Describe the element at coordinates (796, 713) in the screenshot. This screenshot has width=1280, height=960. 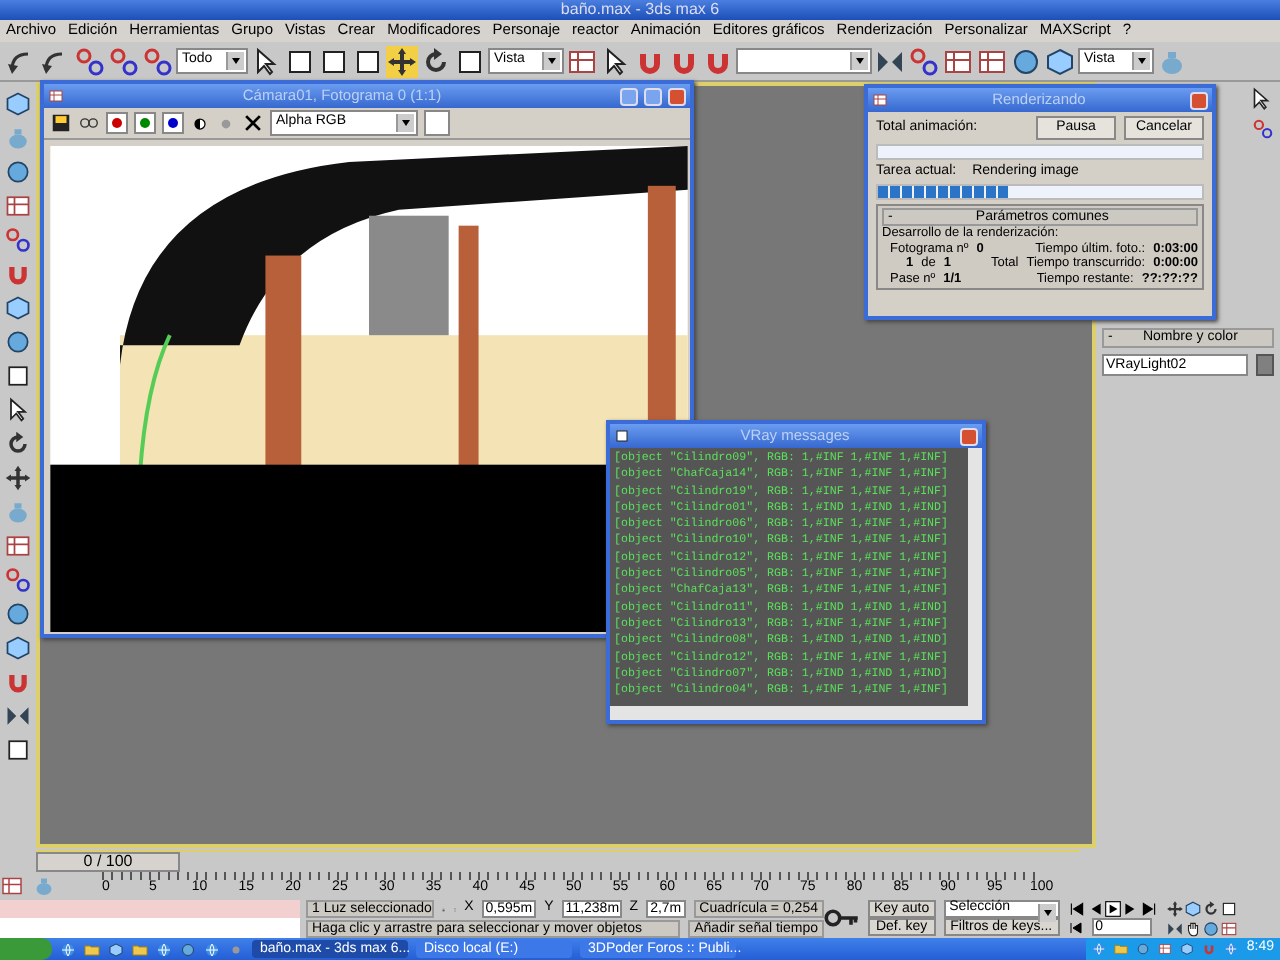
I see `horizontal-scrollbar` at that location.